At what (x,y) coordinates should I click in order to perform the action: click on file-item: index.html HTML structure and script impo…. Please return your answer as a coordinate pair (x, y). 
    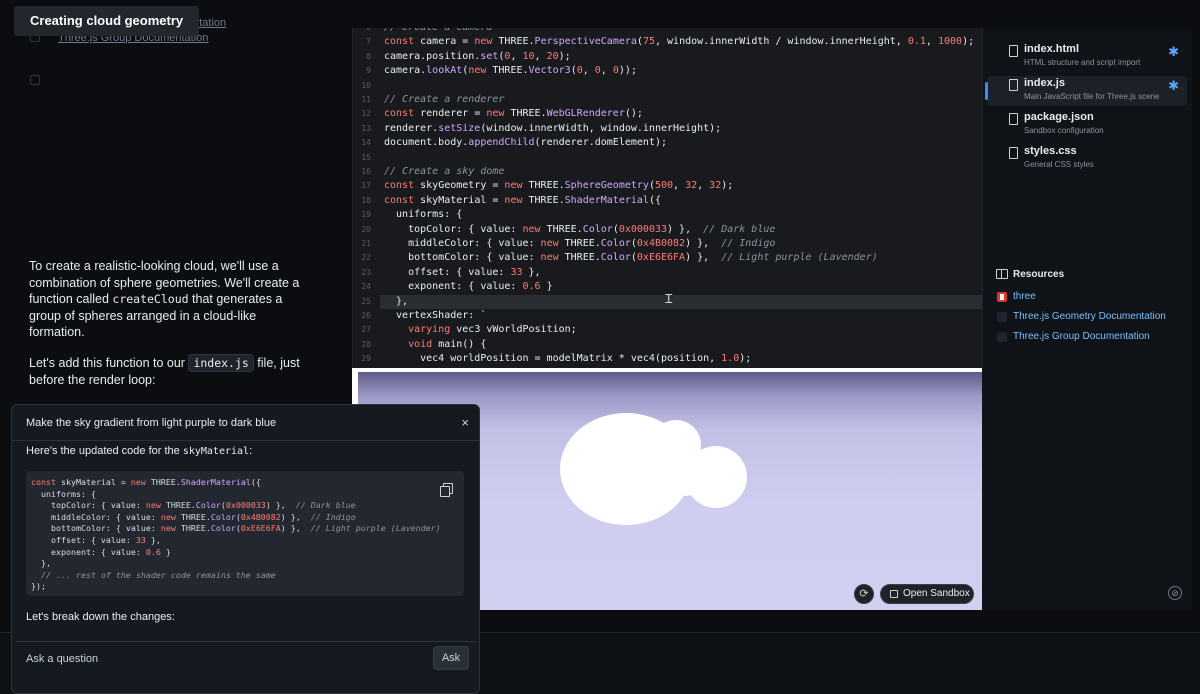
    Looking at the image, I should click on (1087, 57).